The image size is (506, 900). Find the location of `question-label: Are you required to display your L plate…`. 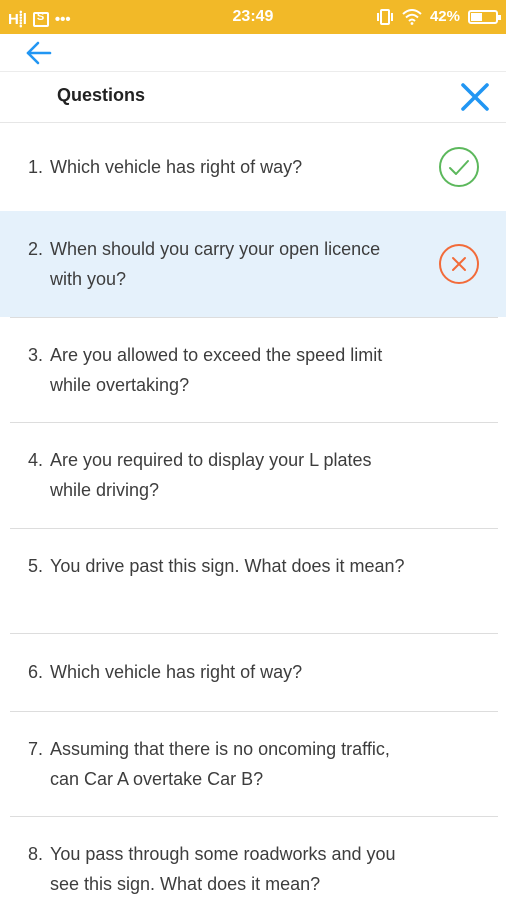

question-label: Are you required to display your L plate… is located at coordinates (211, 475).